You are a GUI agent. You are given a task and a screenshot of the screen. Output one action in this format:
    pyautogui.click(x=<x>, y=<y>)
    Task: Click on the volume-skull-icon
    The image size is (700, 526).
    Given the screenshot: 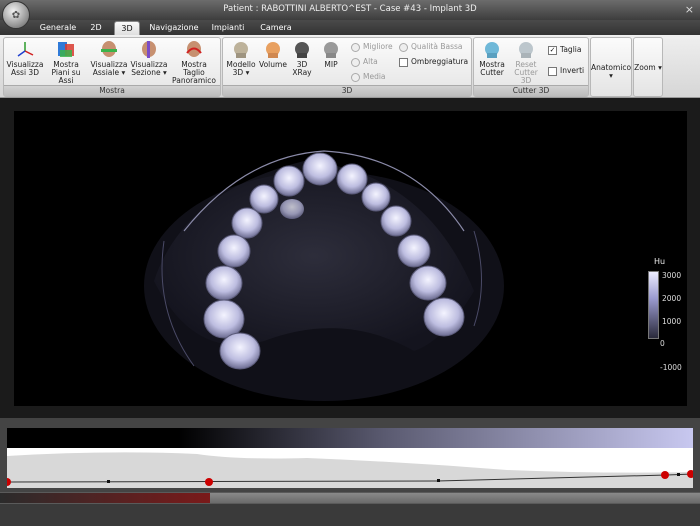 What is the action you would take?
    pyautogui.click(x=273, y=50)
    